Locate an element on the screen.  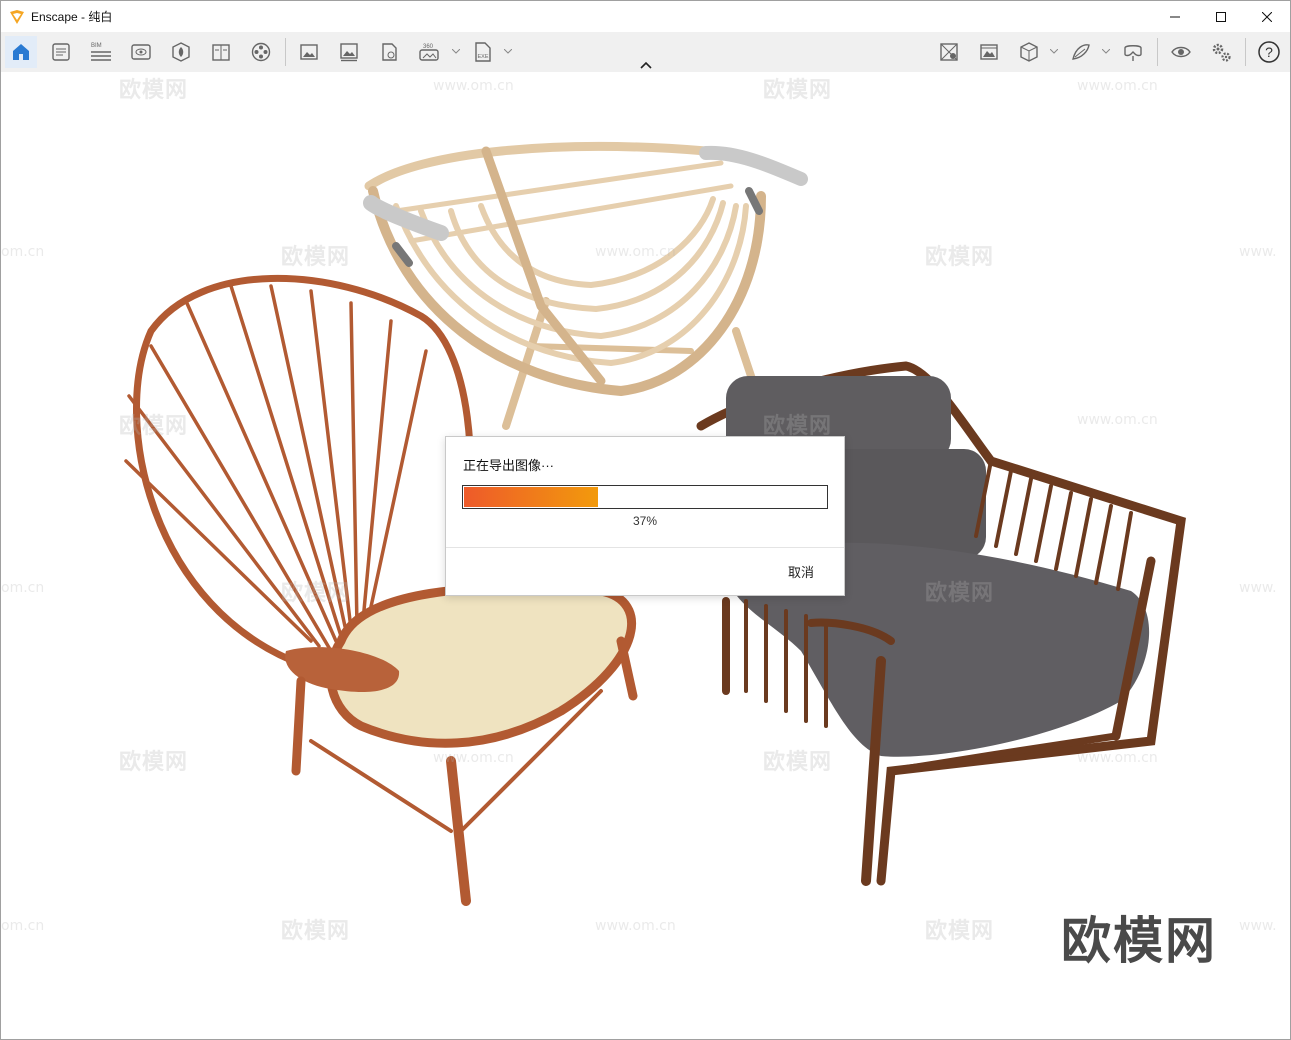
screenshot-icon is located at coordinates (309, 52).